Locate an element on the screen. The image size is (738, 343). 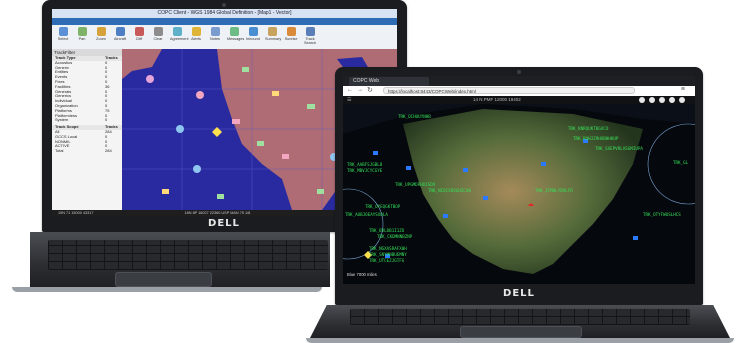
table-row: System 0 is located at coordinates (87, 120).